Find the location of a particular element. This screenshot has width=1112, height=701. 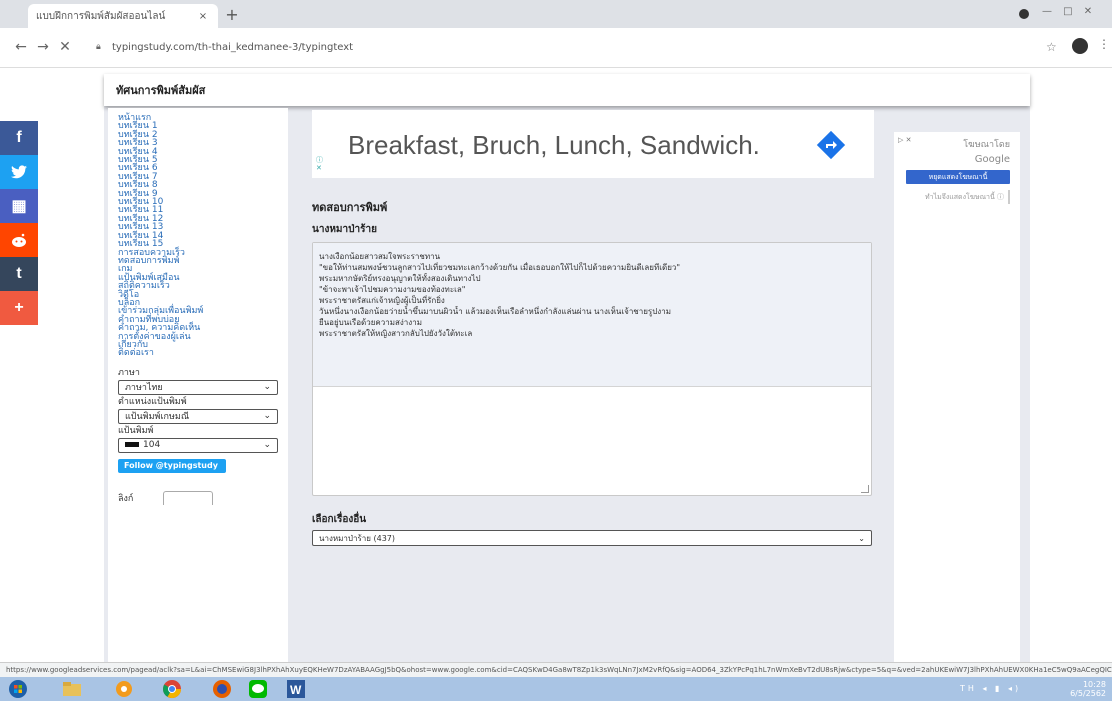

typing-test-heading: ทดสอบการพิมพ์ is located at coordinates (350, 207).